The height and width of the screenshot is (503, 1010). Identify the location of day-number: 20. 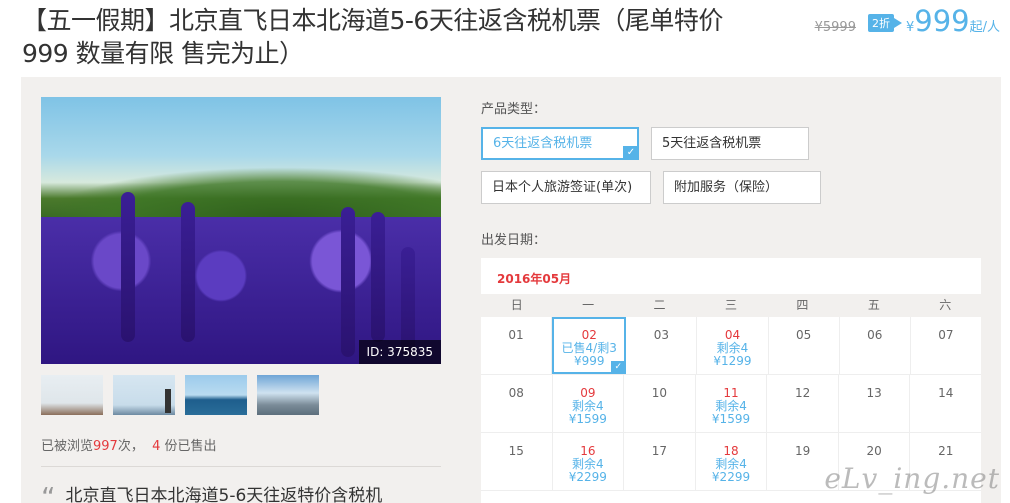
(874, 451).